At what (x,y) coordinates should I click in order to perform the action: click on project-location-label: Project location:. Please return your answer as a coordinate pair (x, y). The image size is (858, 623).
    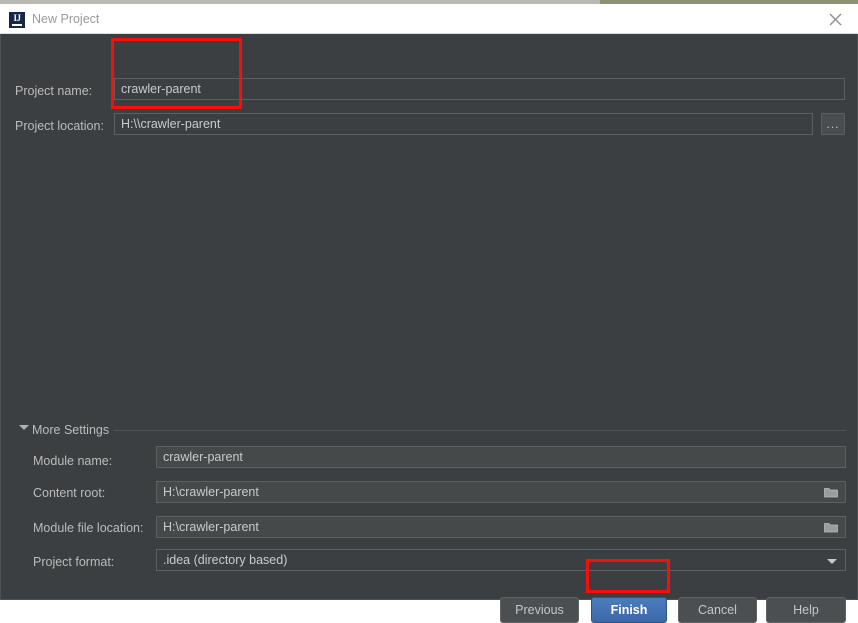
    Looking at the image, I should click on (59, 126).